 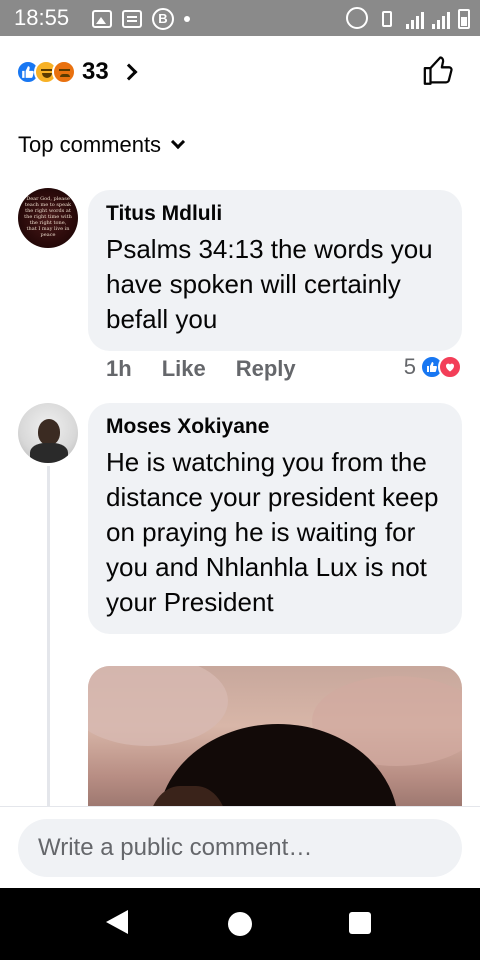 I want to click on comment-actions: 1h Like Reply, so click(x=201, y=369).